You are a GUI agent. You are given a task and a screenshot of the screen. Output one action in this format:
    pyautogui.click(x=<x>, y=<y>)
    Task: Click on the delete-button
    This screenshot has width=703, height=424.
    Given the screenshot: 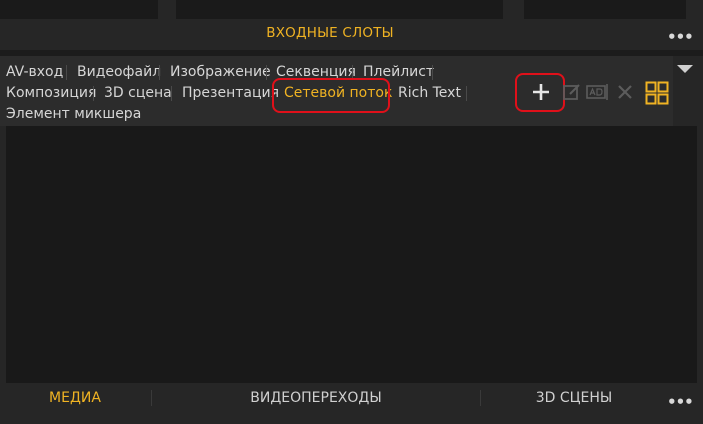 What is the action you would take?
    pyautogui.click(x=625, y=92)
    